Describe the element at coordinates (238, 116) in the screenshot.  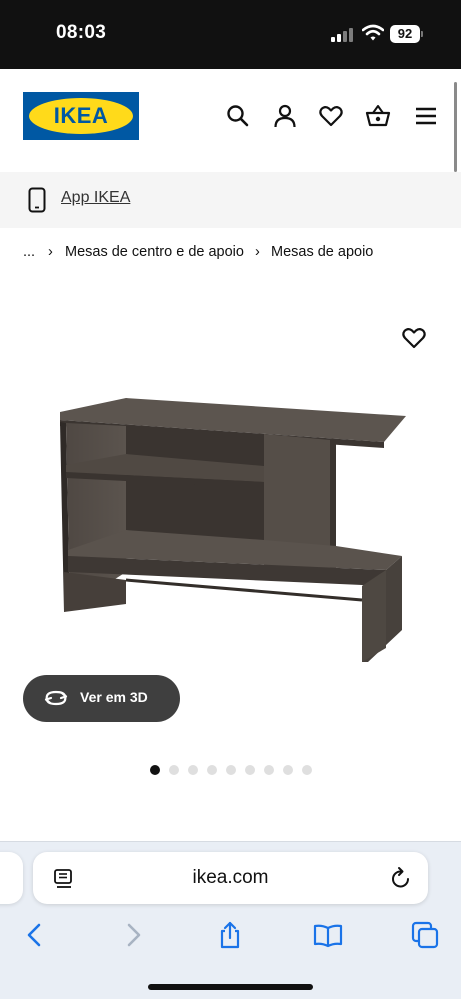
I see `search-icon` at that location.